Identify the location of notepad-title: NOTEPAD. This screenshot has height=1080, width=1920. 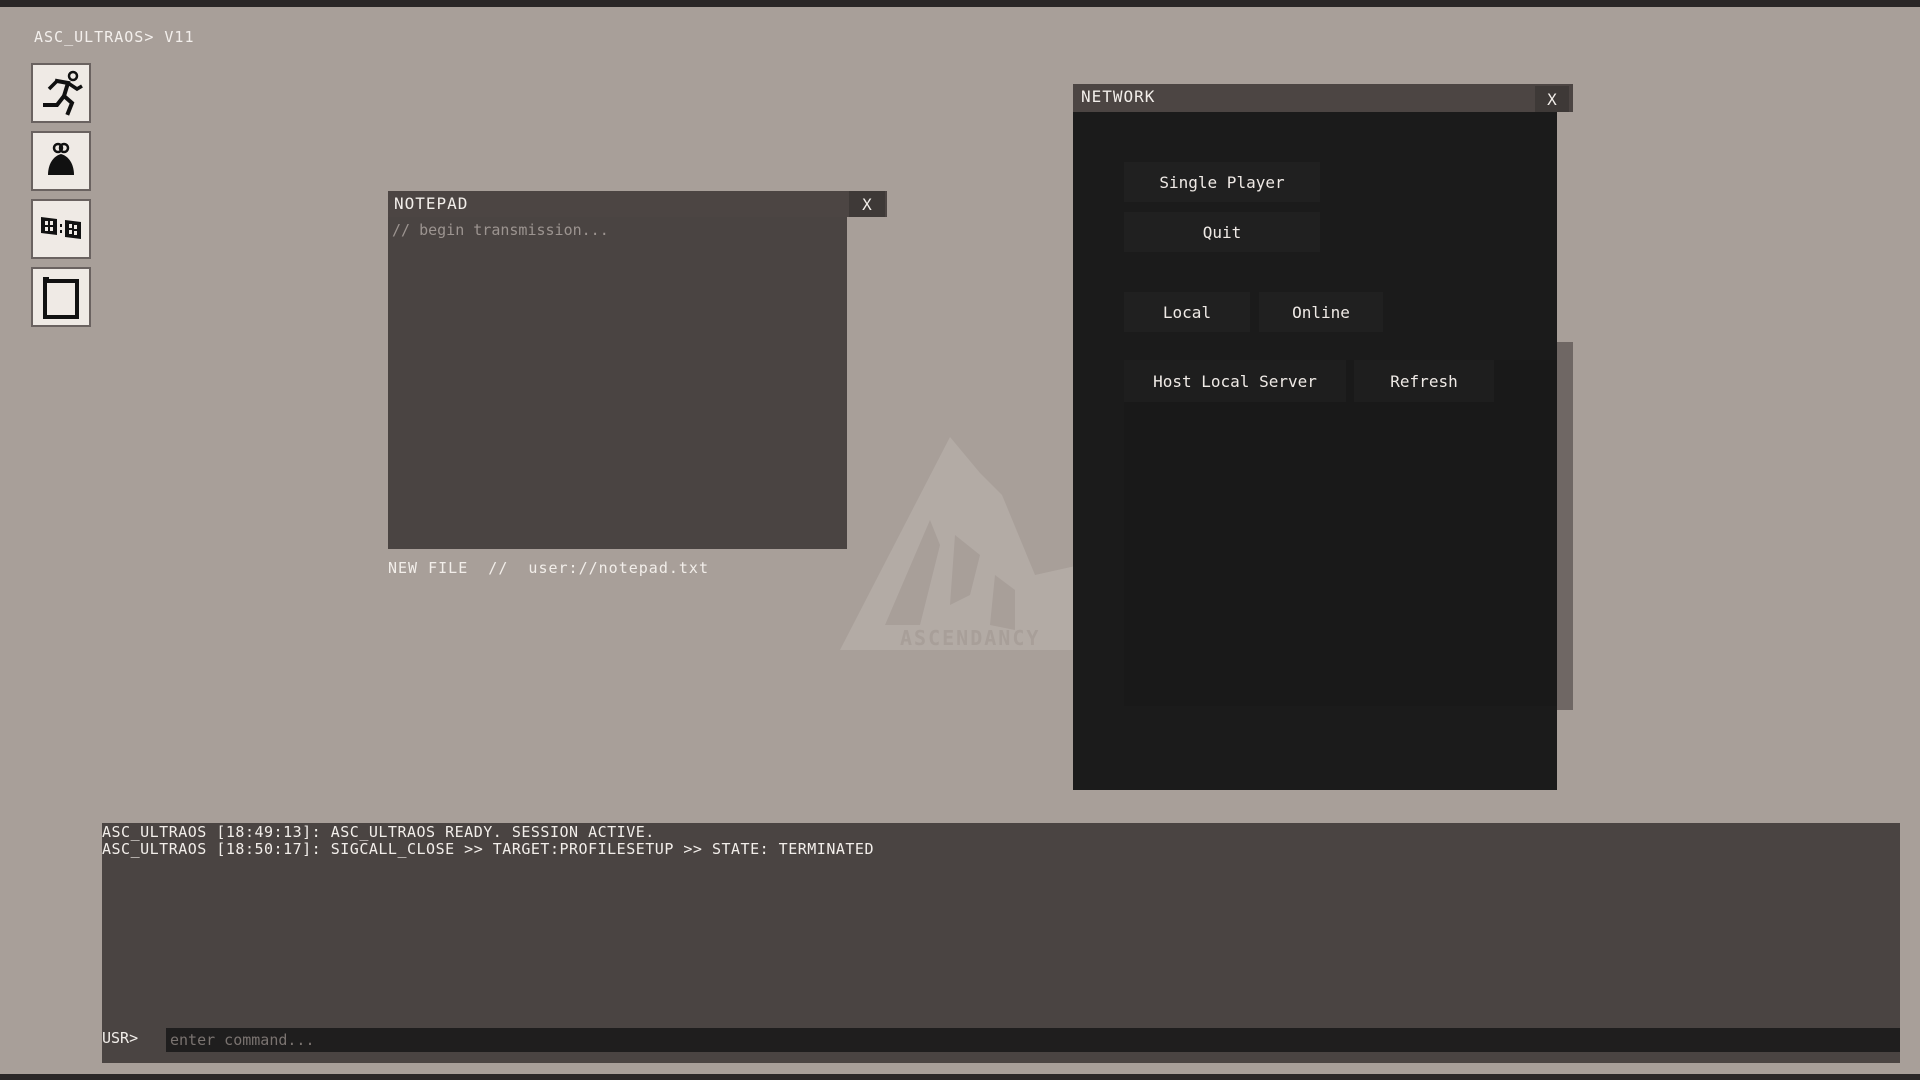
(431, 203).